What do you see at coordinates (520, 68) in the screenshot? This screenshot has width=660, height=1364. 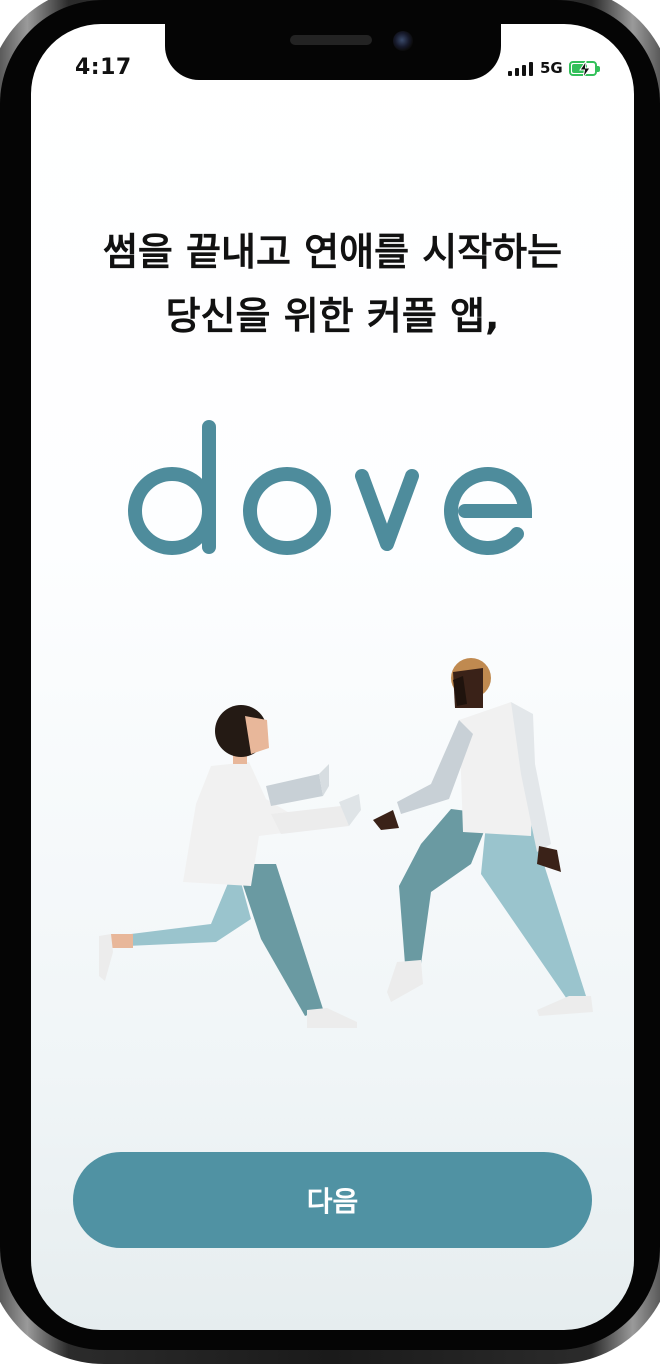 I see `cellular-signal-icon` at bounding box center [520, 68].